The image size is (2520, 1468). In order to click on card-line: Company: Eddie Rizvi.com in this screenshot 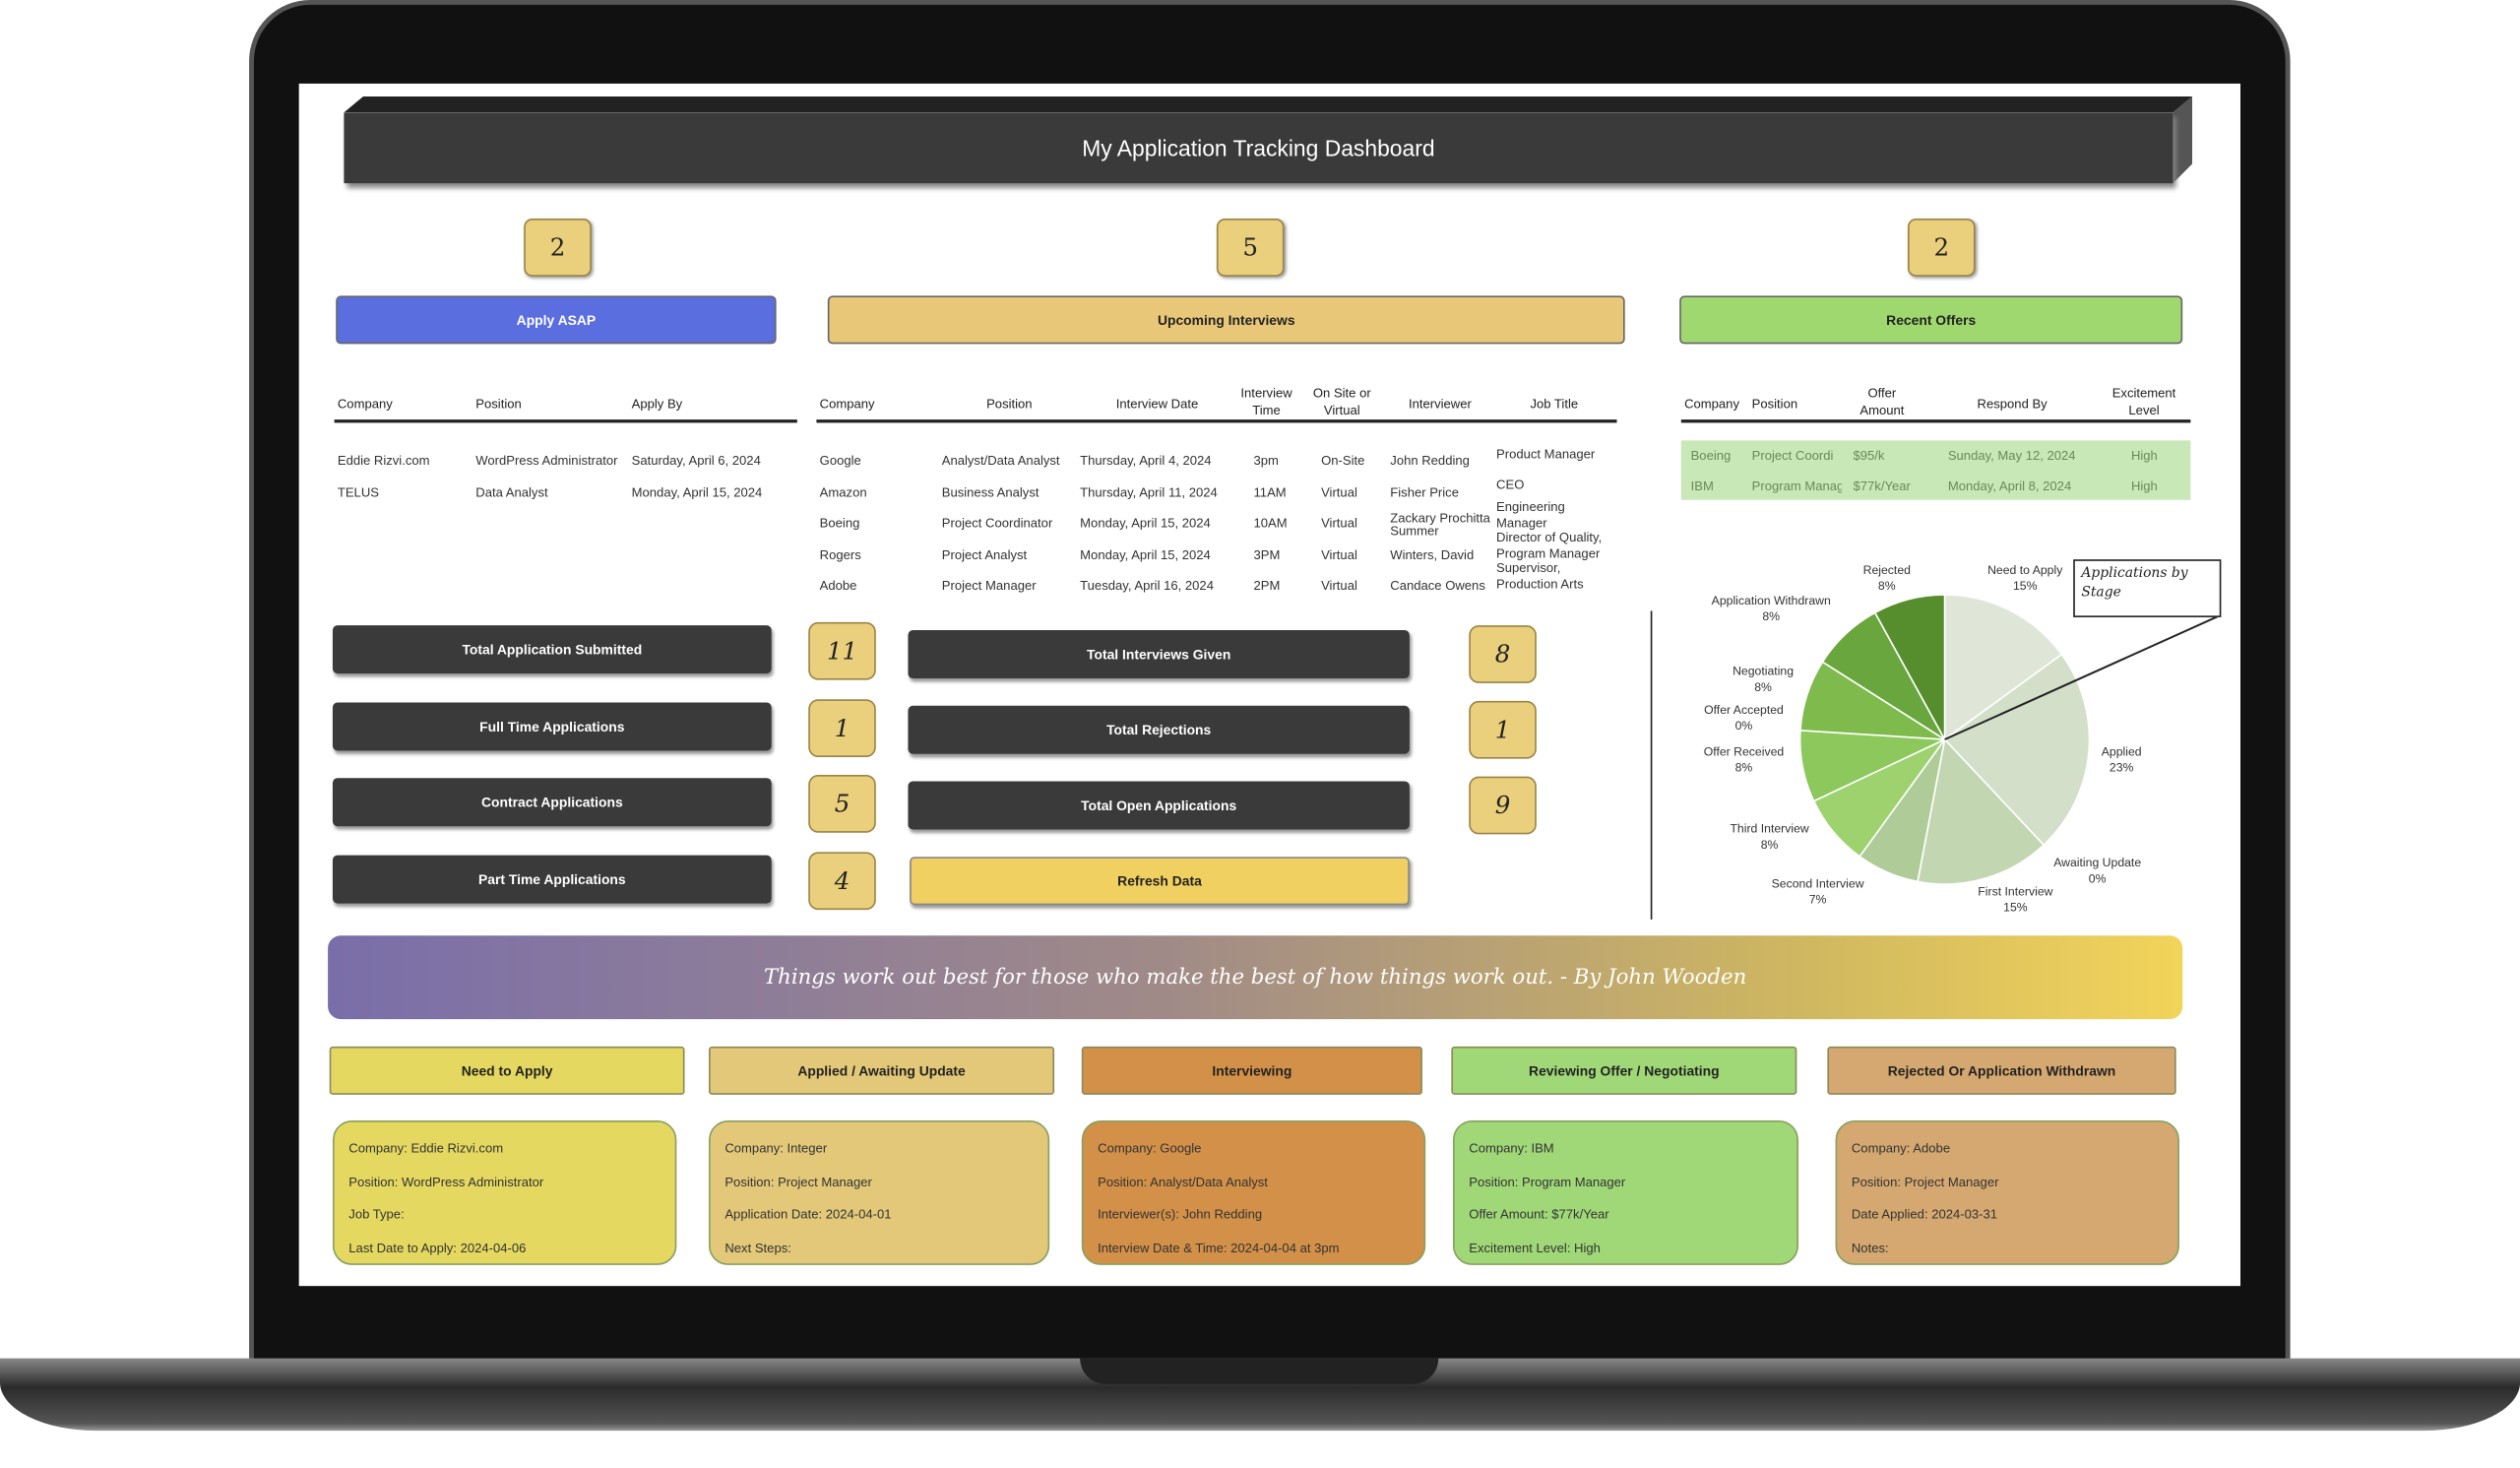, I will do `click(426, 1149)`.